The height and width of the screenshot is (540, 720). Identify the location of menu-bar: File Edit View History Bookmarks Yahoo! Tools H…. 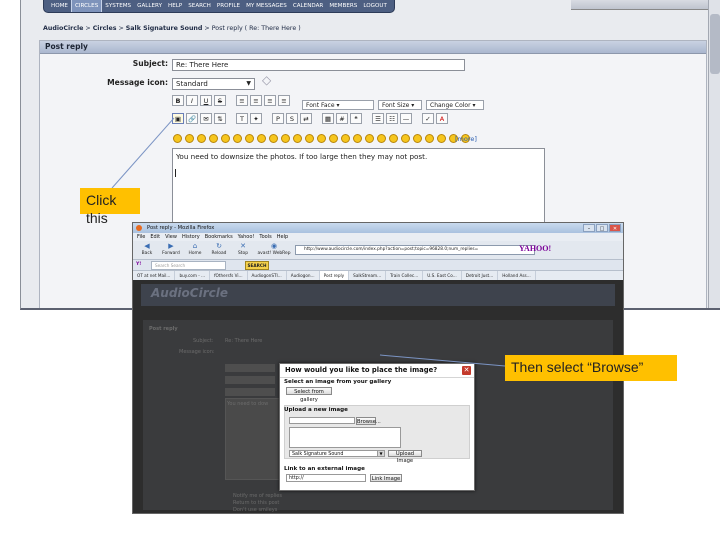
(378, 237).